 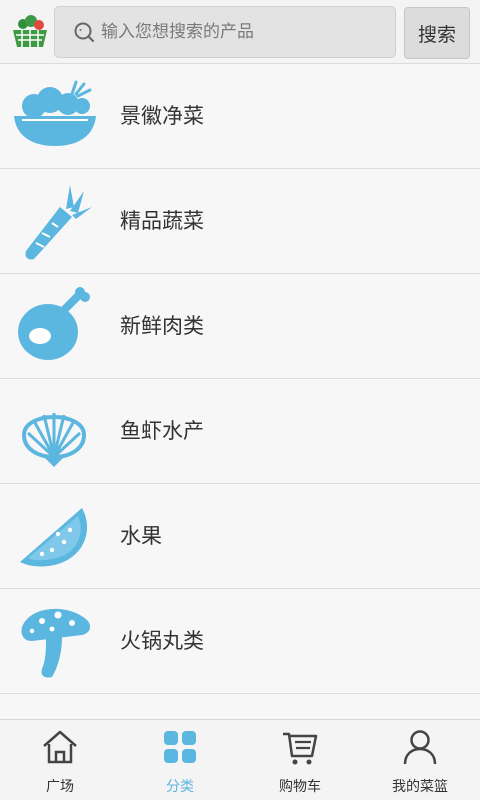 What do you see at coordinates (162, 326) in the screenshot?
I see `category-label: 新鲜肉类` at bounding box center [162, 326].